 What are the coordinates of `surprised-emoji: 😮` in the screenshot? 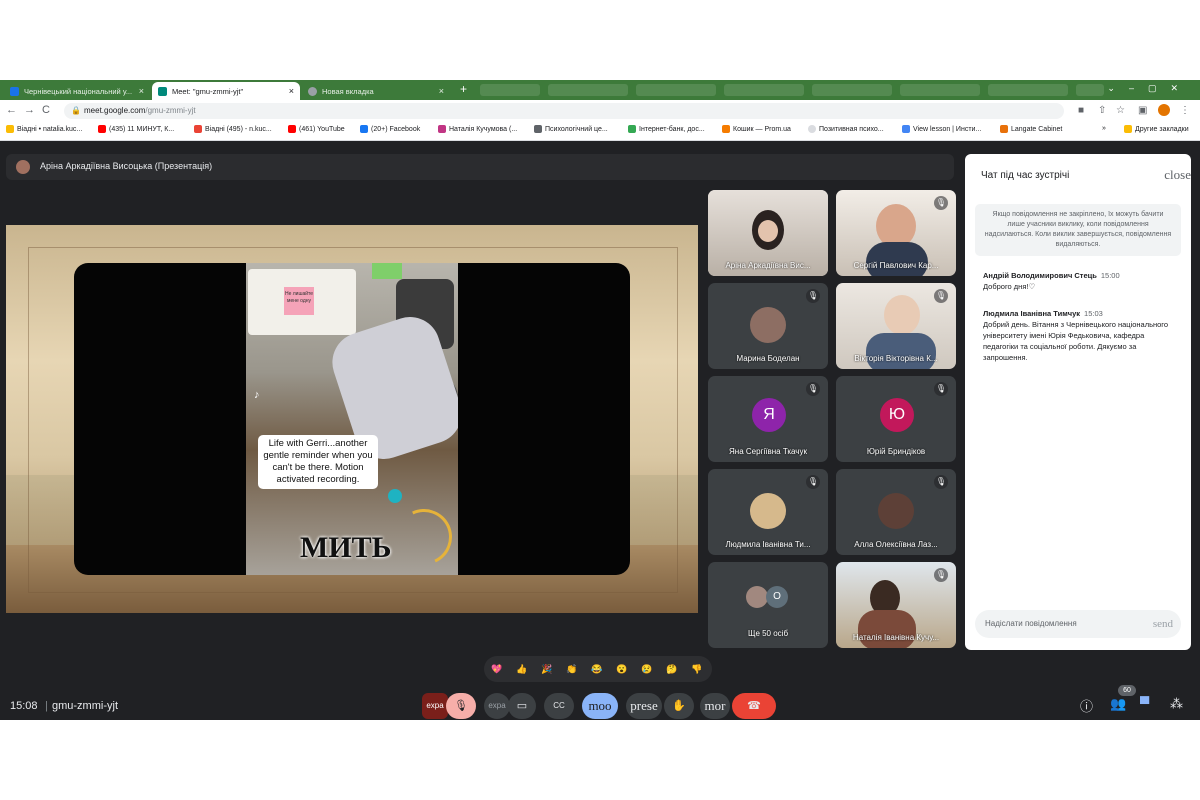 It's located at (622, 669).